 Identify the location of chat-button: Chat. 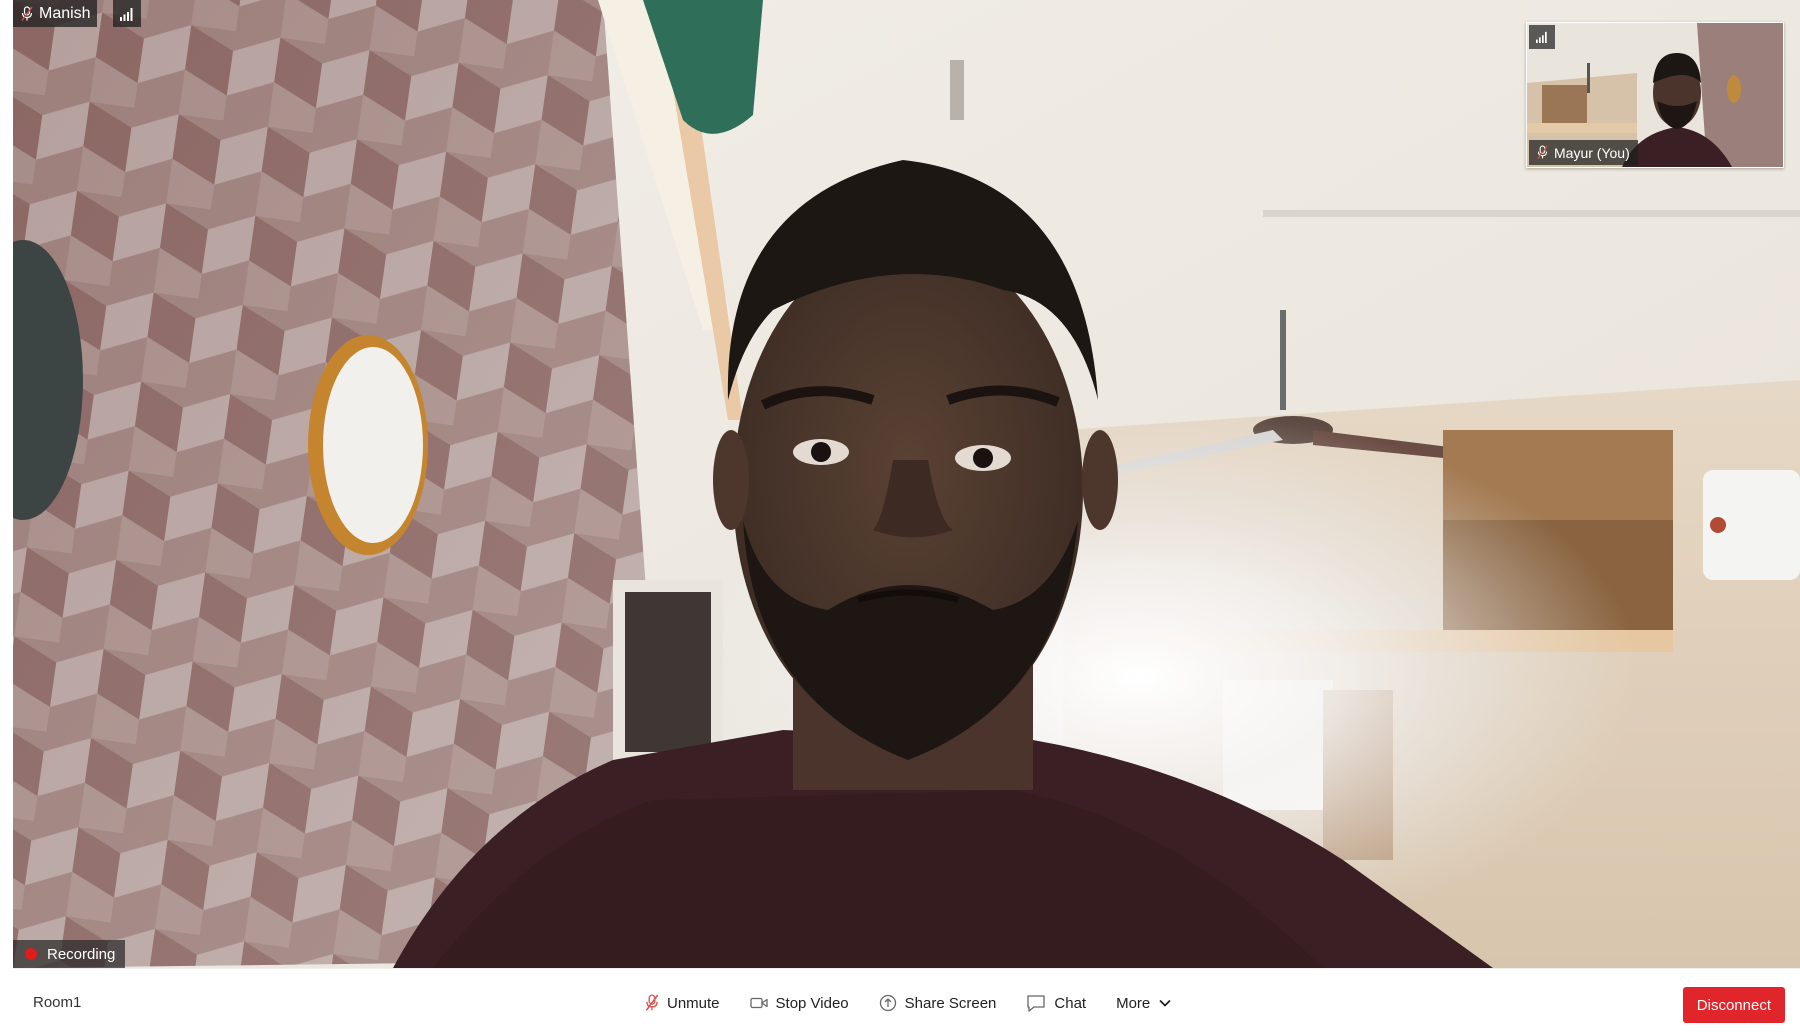
(1056, 1003).